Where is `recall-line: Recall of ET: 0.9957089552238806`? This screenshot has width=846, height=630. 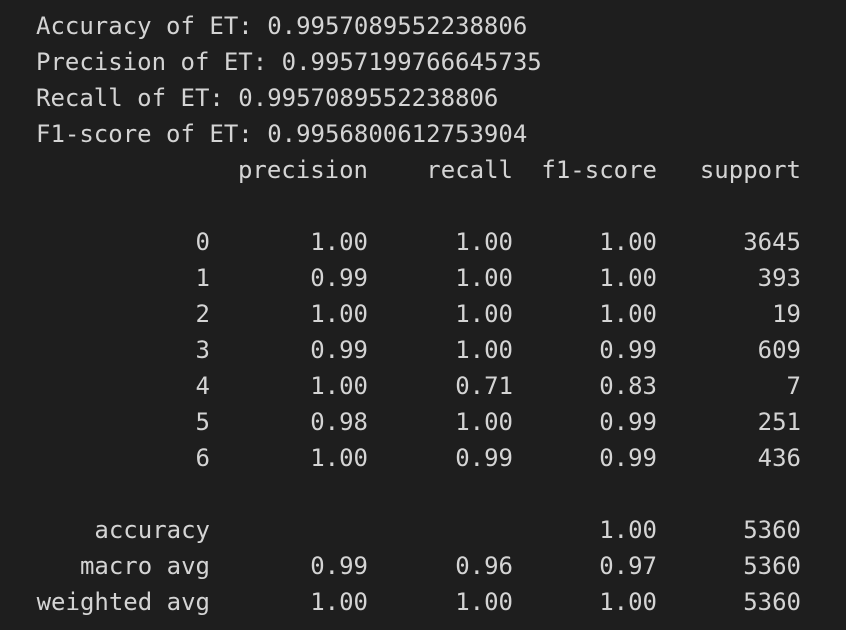
recall-line: Recall of ET: 0.9957089552238806 is located at coordinates (267, 98).